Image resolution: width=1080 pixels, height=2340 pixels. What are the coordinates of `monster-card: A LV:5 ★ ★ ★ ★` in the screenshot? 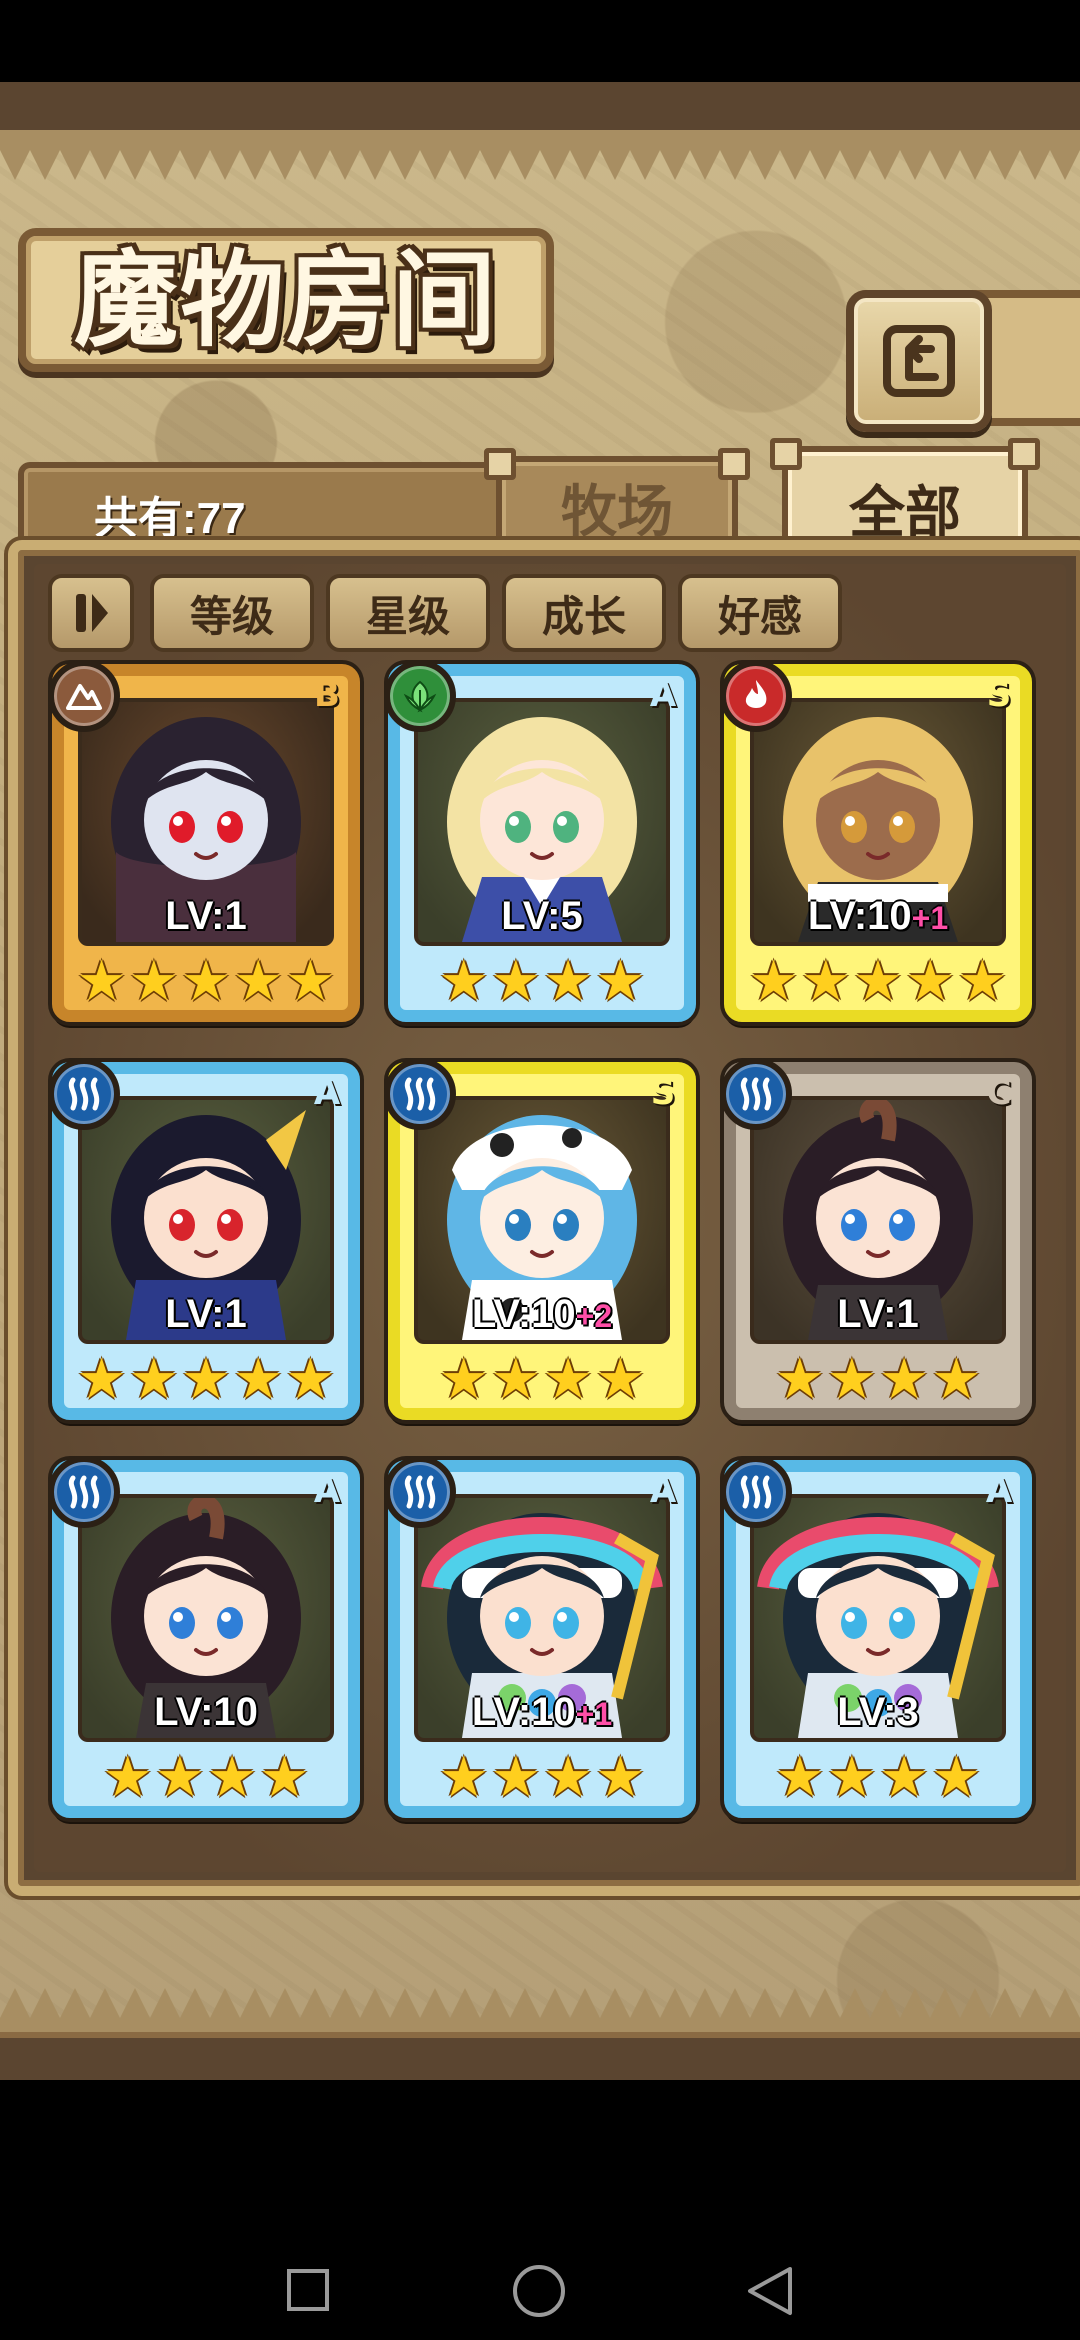 It's located at (540, 841).